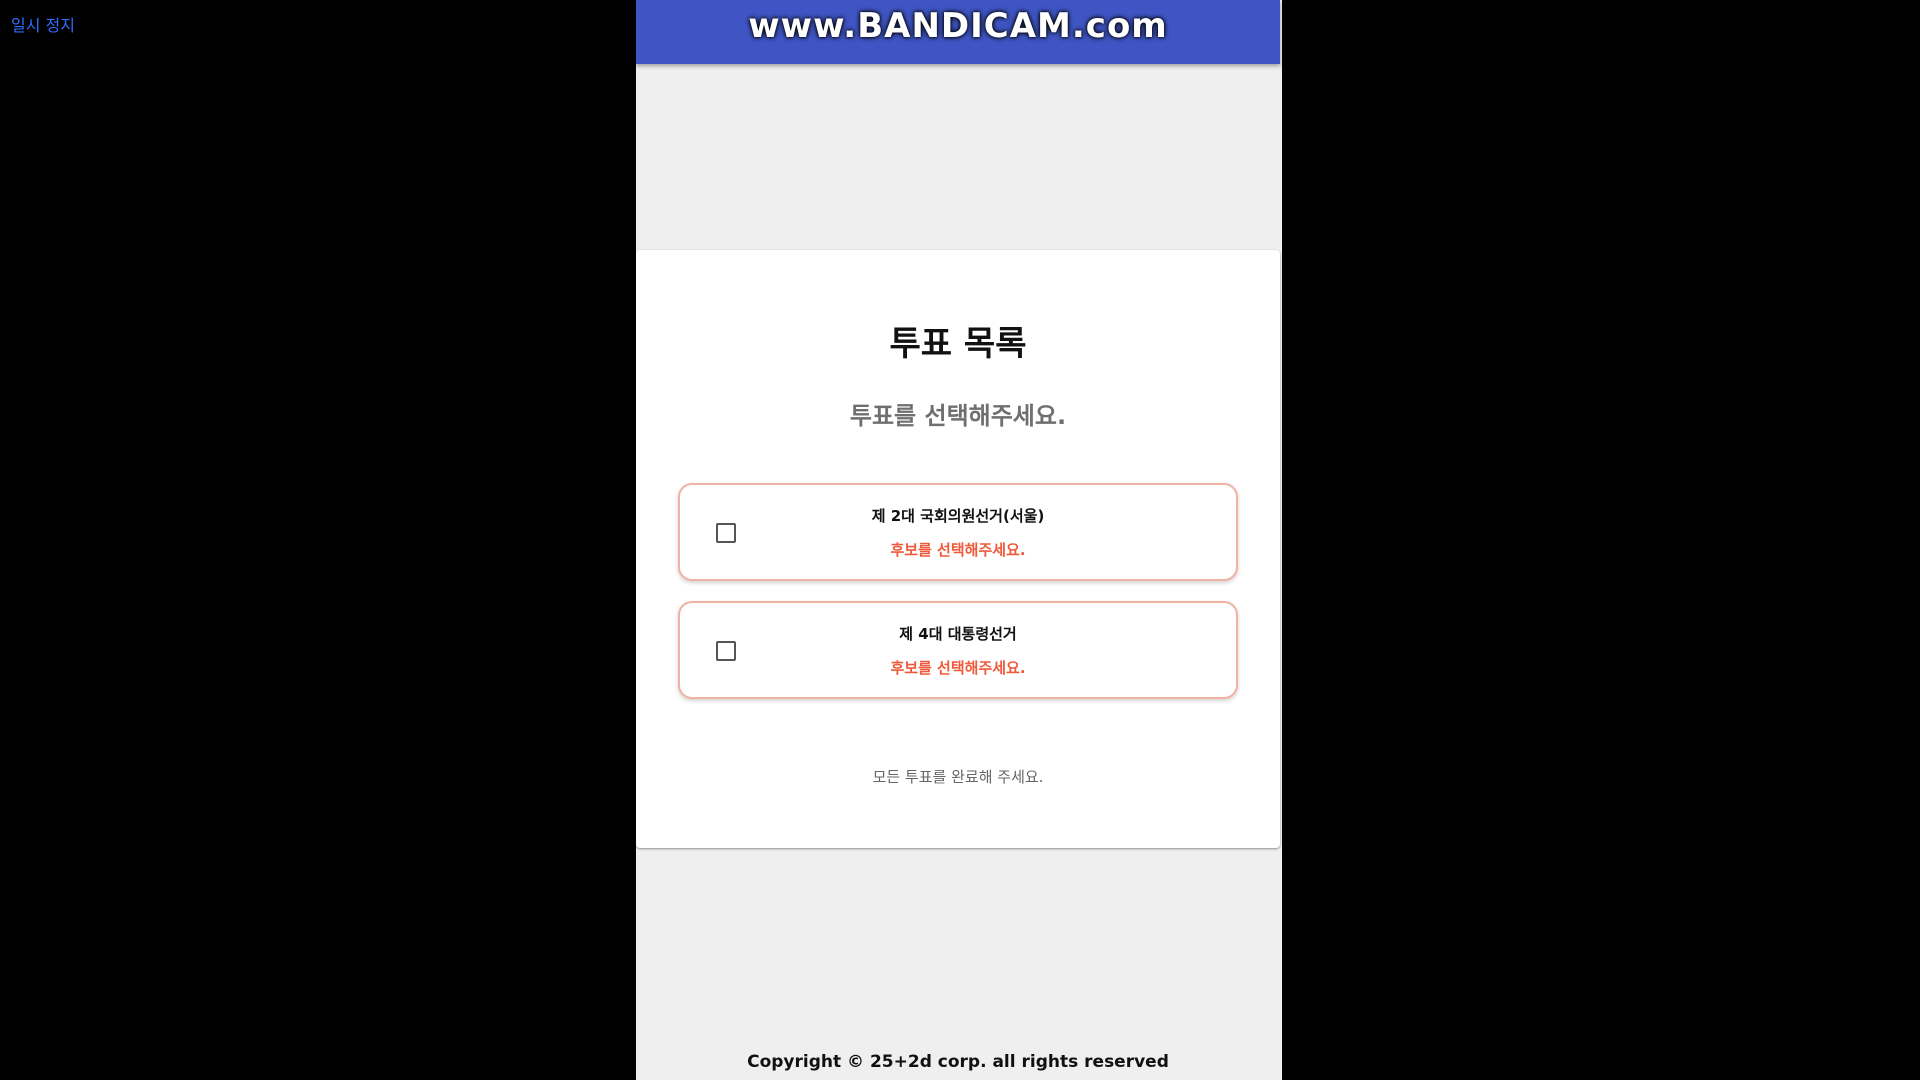 This screenshot has height=1080, width=1920. I want to click on vote-item: 제 2대 국회의원선거(서울) 후보를 선택해주세요., so click(958, 532).